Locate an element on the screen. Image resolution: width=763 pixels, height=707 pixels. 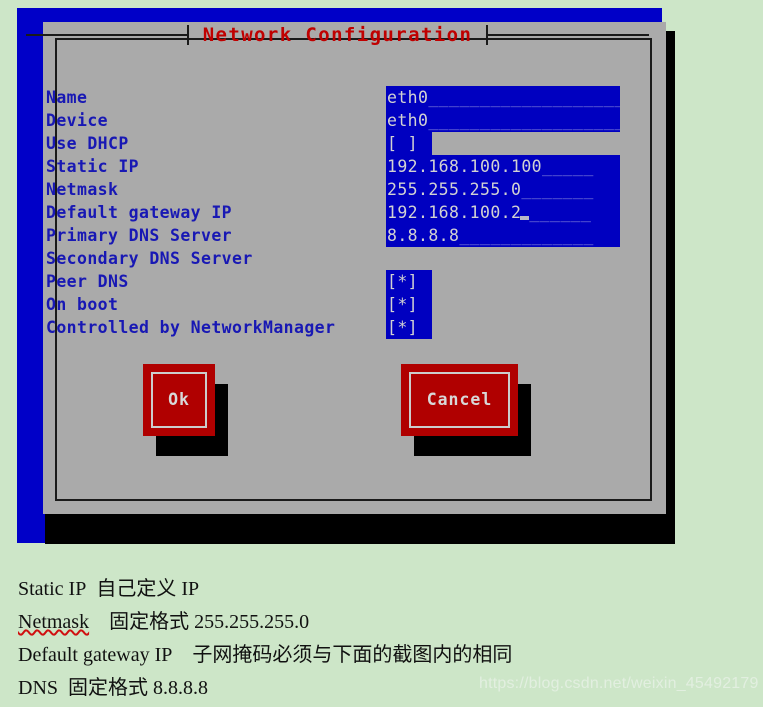
form-row-field: 192.168.100.100_____ is located at coordinates (503, 166).